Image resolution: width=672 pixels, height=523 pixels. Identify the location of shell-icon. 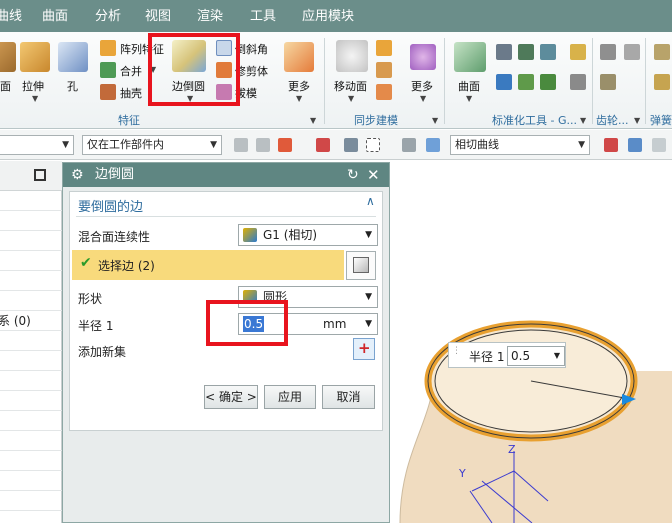
(108, 92).